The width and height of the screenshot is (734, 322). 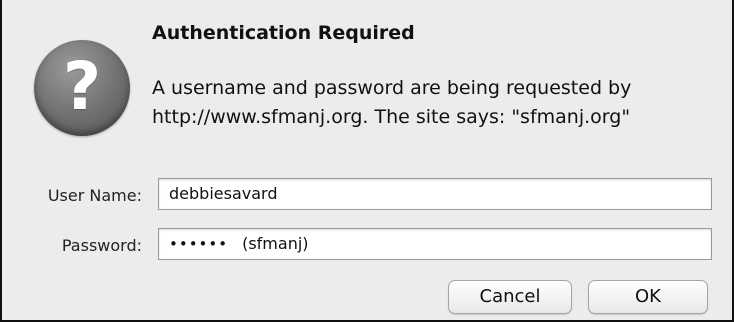 What do you see at coordinates (101, 245) in the screenshot?
I see `password-label: Password:` at bounding box center [101, 245].